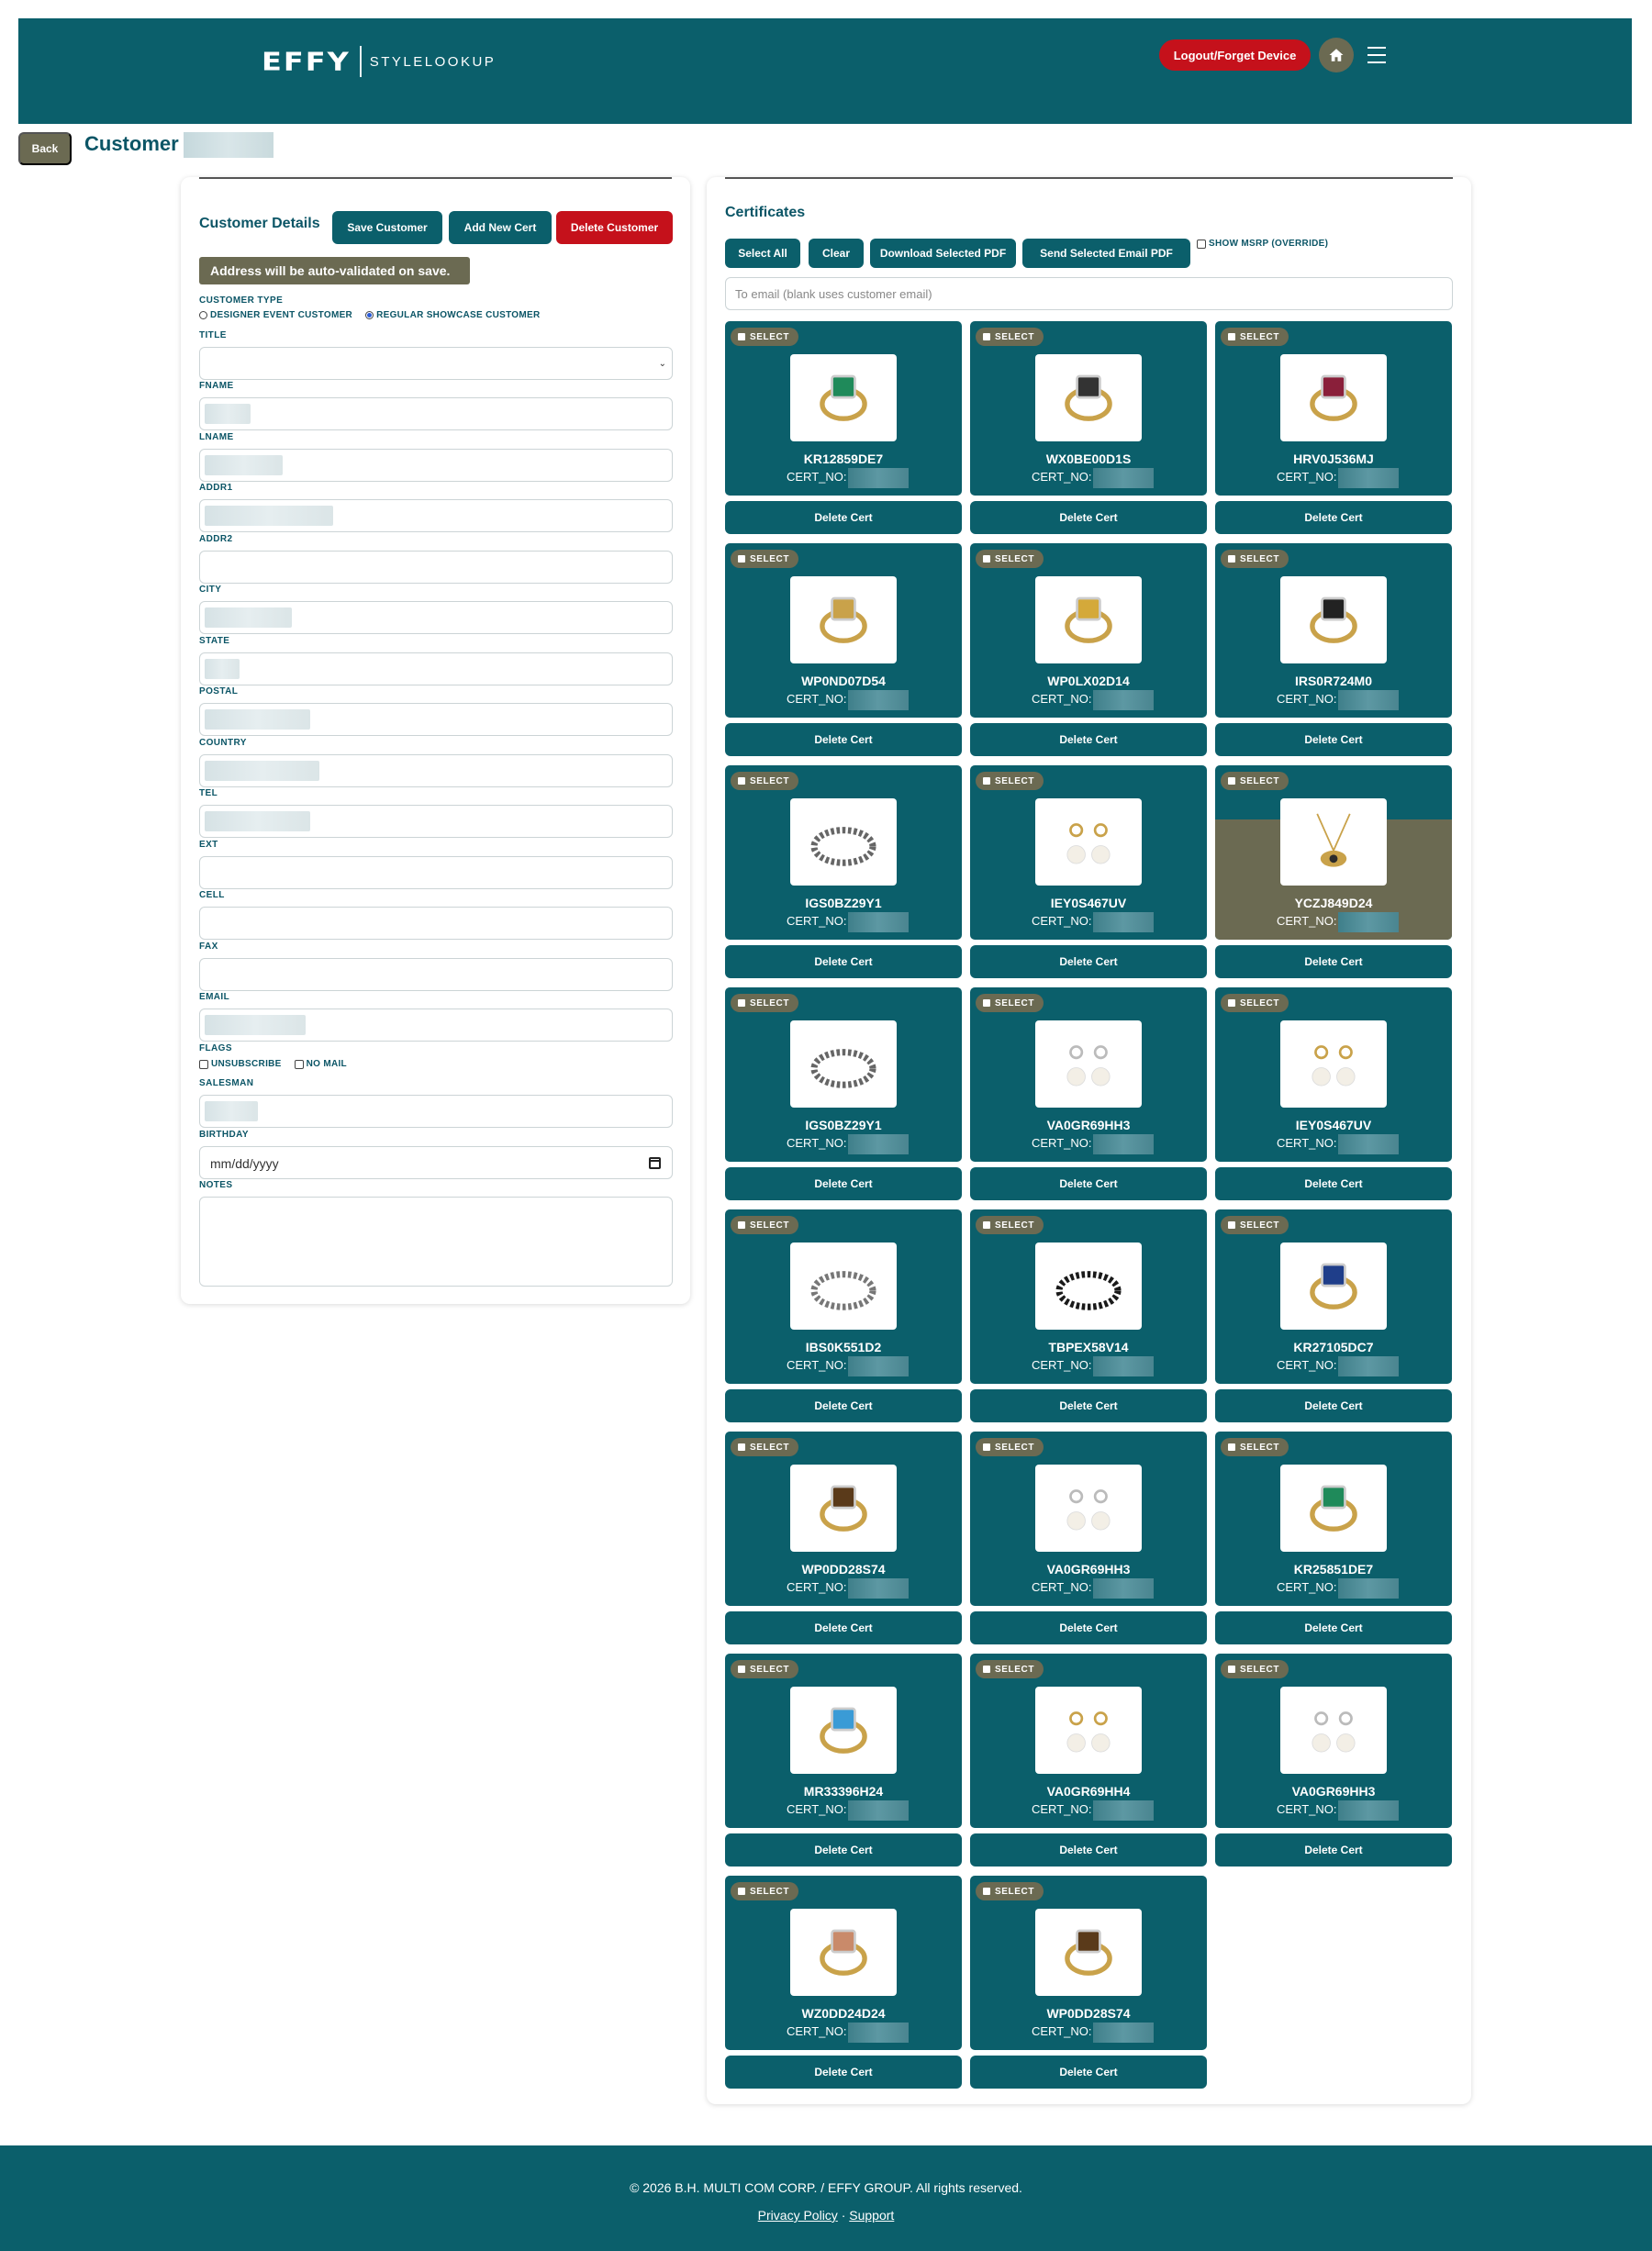  I want to click on unsubscribe-checkbox, so click(203, 1064).